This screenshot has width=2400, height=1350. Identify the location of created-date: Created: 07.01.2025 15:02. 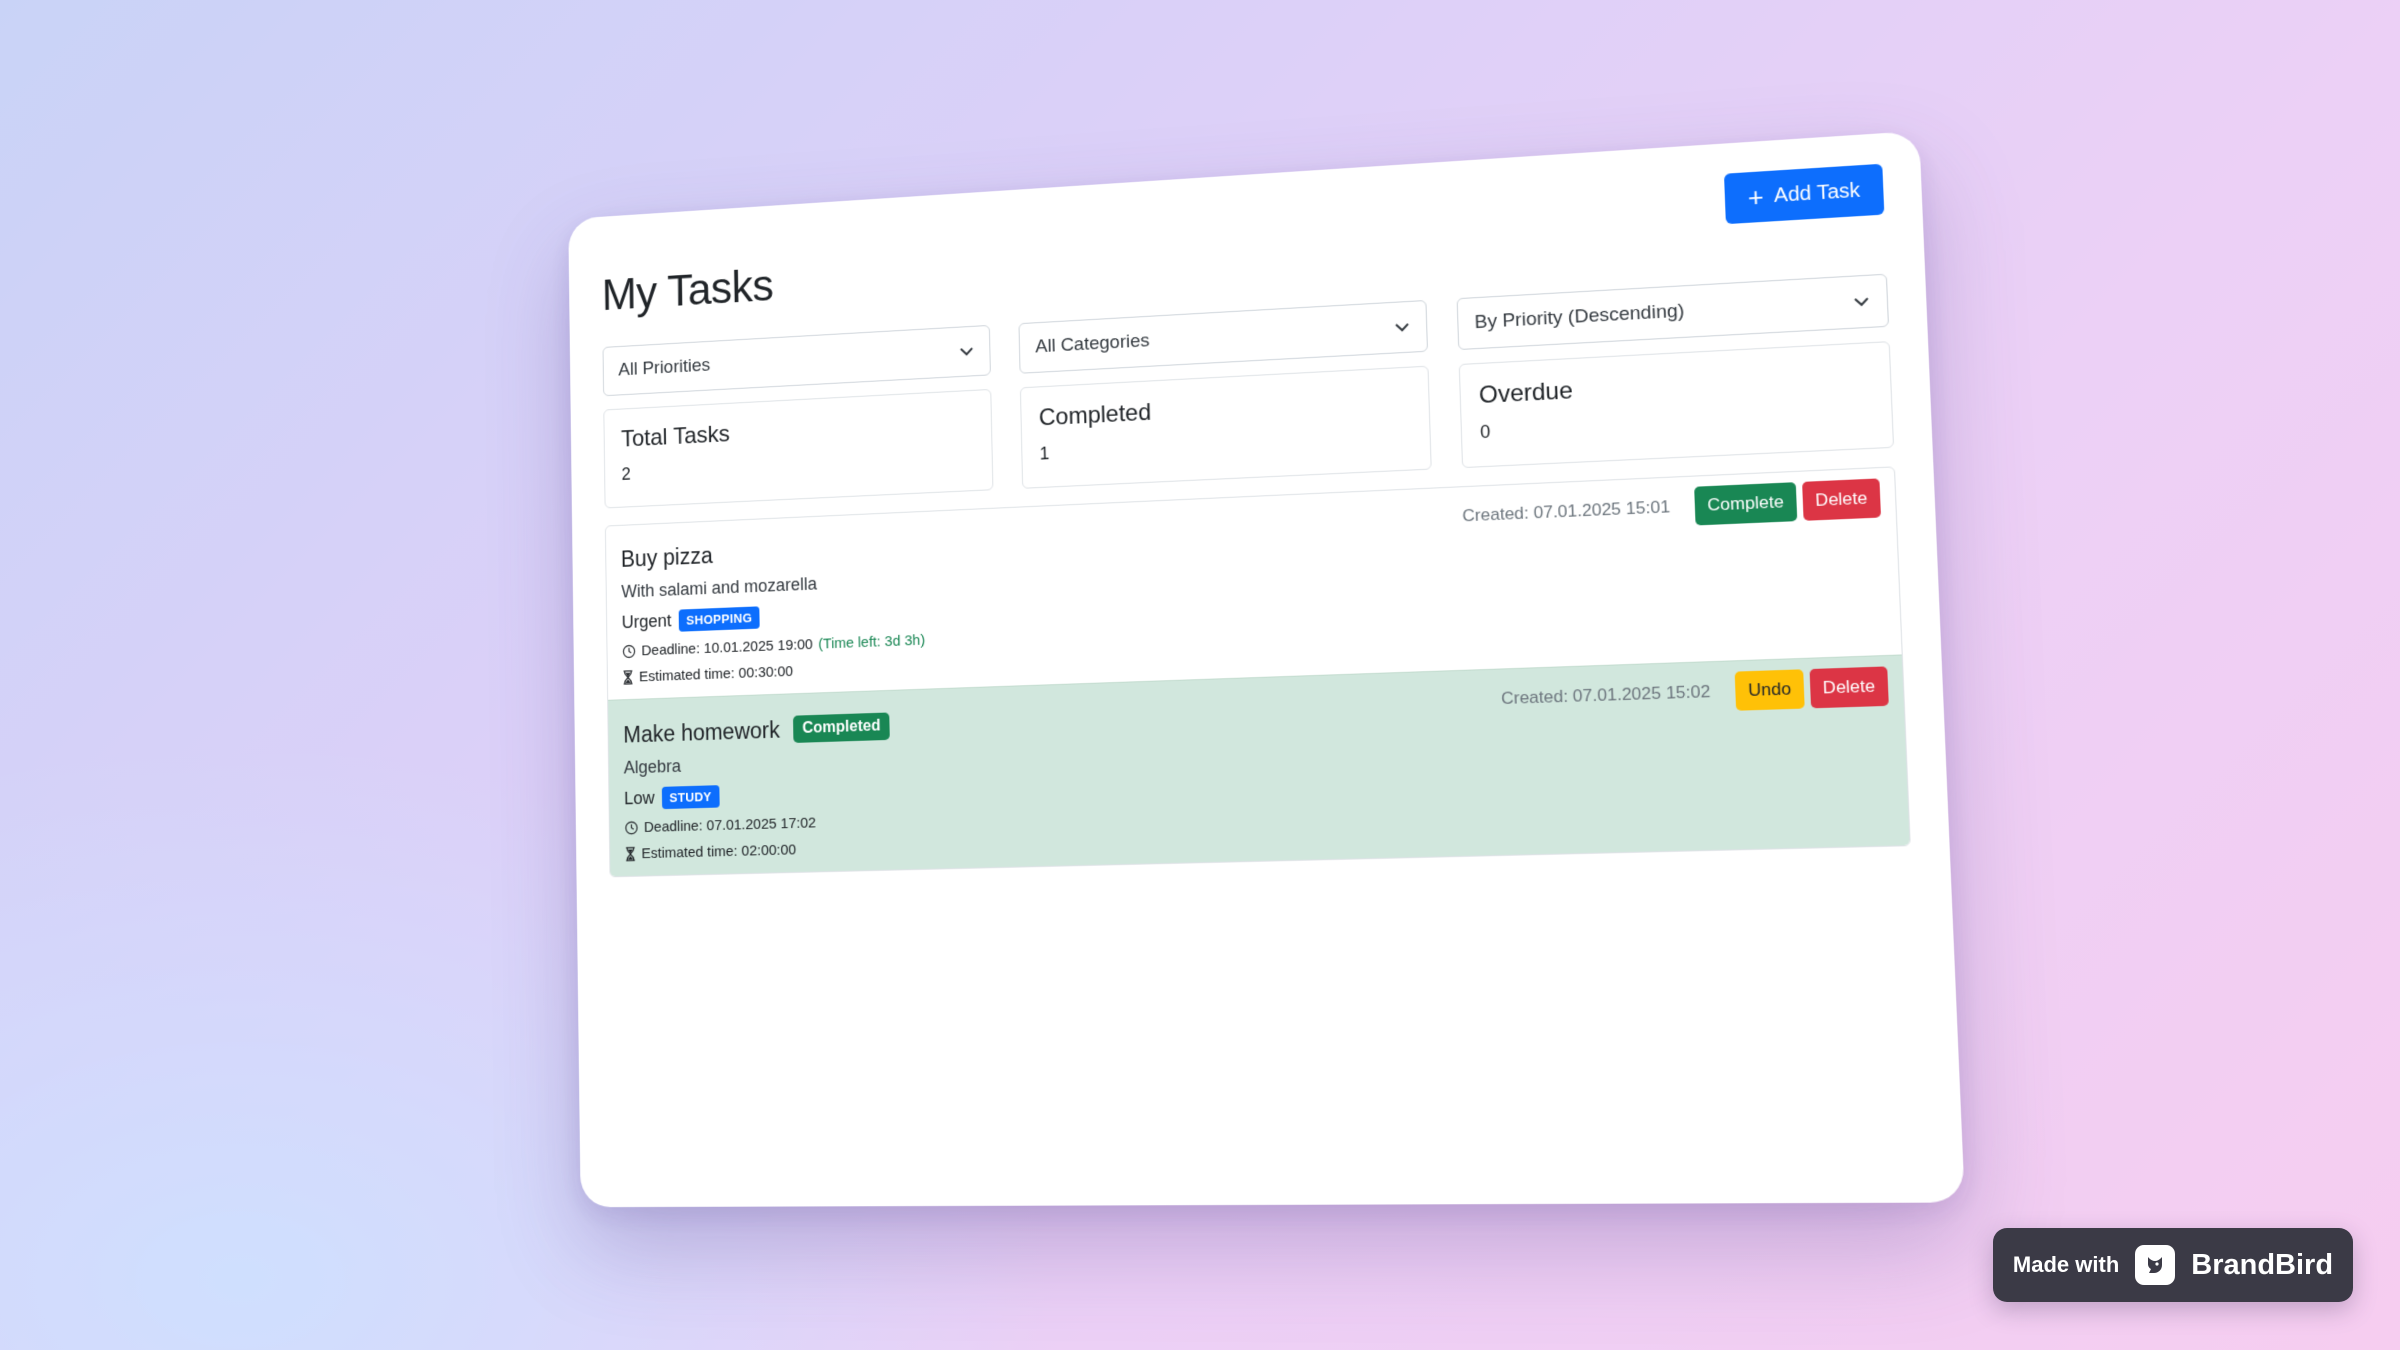
(1605, 695).